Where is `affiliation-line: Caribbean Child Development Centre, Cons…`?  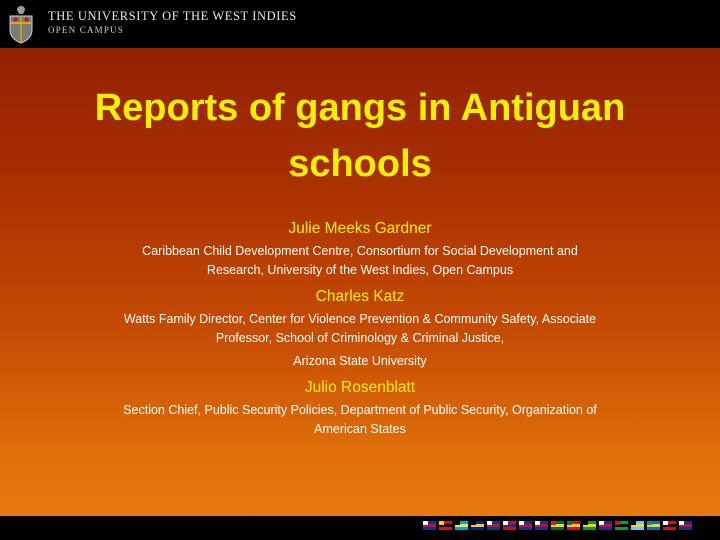 affiliation-line: Caribbean Child Development Centre, Cons… is located at coordinates (360, 251).